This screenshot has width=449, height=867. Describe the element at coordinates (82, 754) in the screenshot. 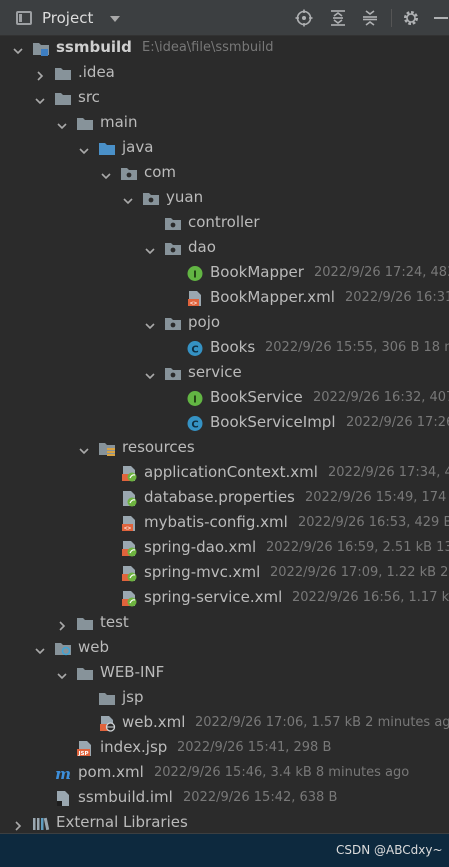

I see `svg-text: JSP` at that location.